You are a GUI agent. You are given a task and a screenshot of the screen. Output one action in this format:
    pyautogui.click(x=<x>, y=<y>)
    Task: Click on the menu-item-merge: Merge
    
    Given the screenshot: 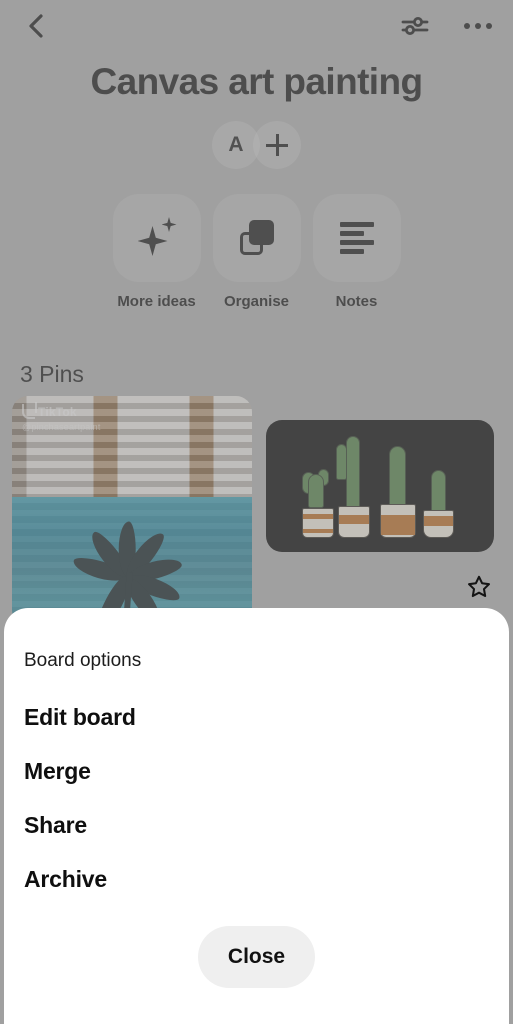 What is the action you would take?
    pyautogui.click(x=256, y=771)
    